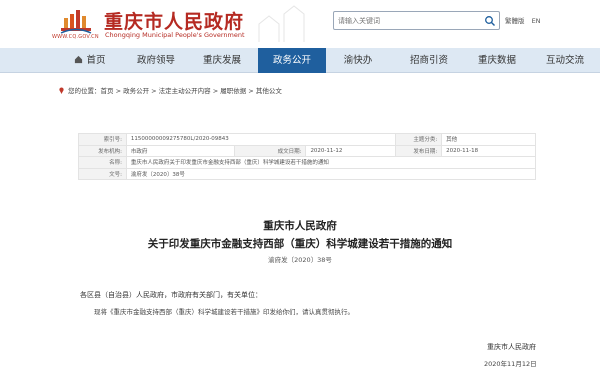 This screenshot has height=378, width=600. I want to click on info-value: 11500000009275780L/2020-09843, so click(261, 139).